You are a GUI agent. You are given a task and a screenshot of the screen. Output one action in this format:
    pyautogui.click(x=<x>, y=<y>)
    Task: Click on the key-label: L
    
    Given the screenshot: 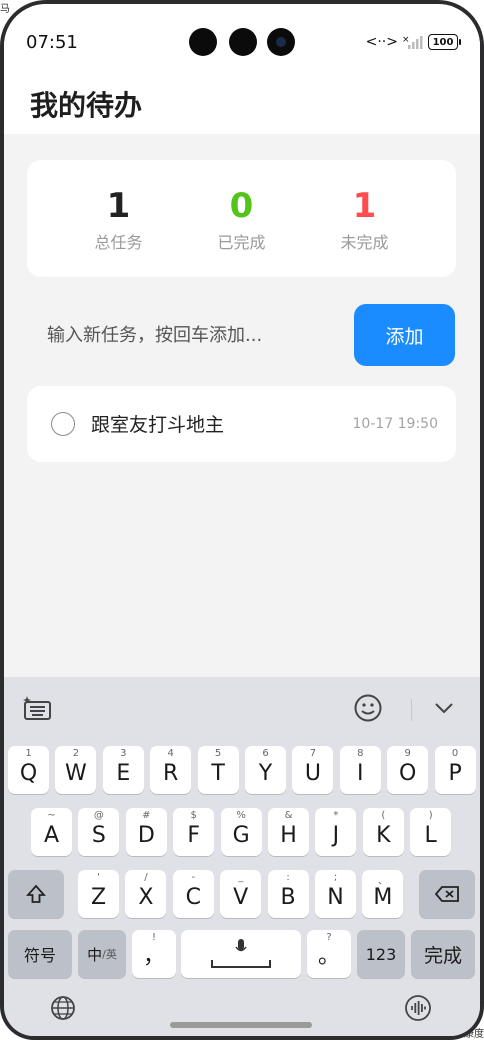 What is the action you would take?
    pyautogui.click(x=430, y=835)
    